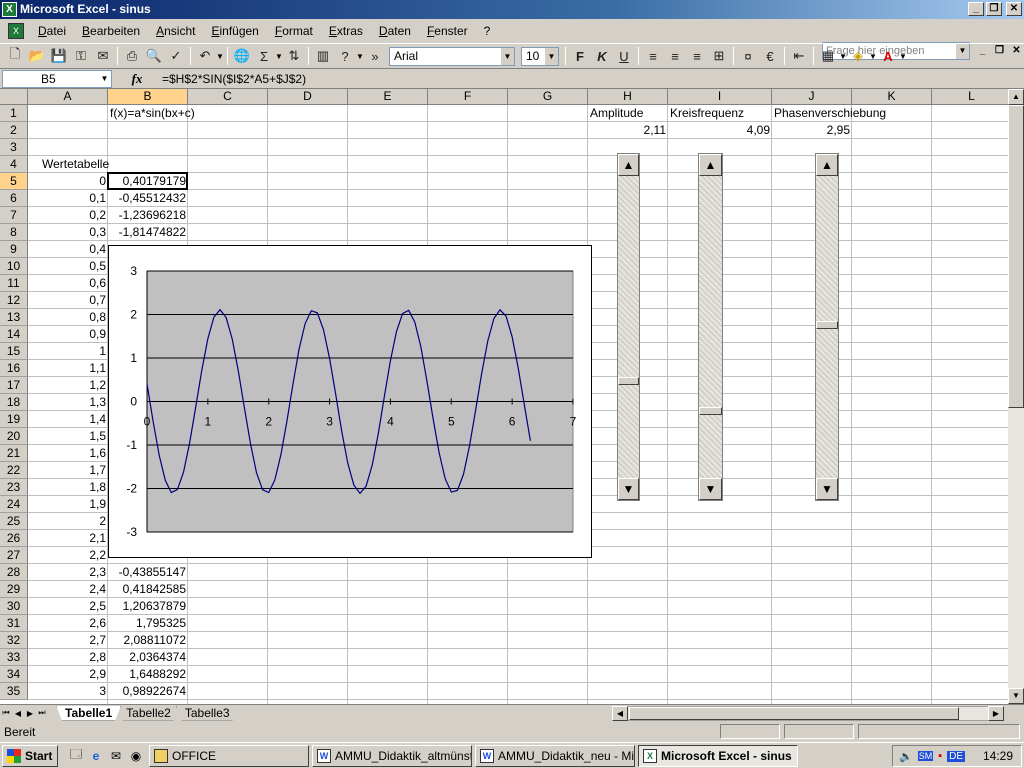 The height and width of the screenshot is (768, 1024). Describe the element at coordinates (14, 589) in the screenshot. I see `row-header: 29` at that location.